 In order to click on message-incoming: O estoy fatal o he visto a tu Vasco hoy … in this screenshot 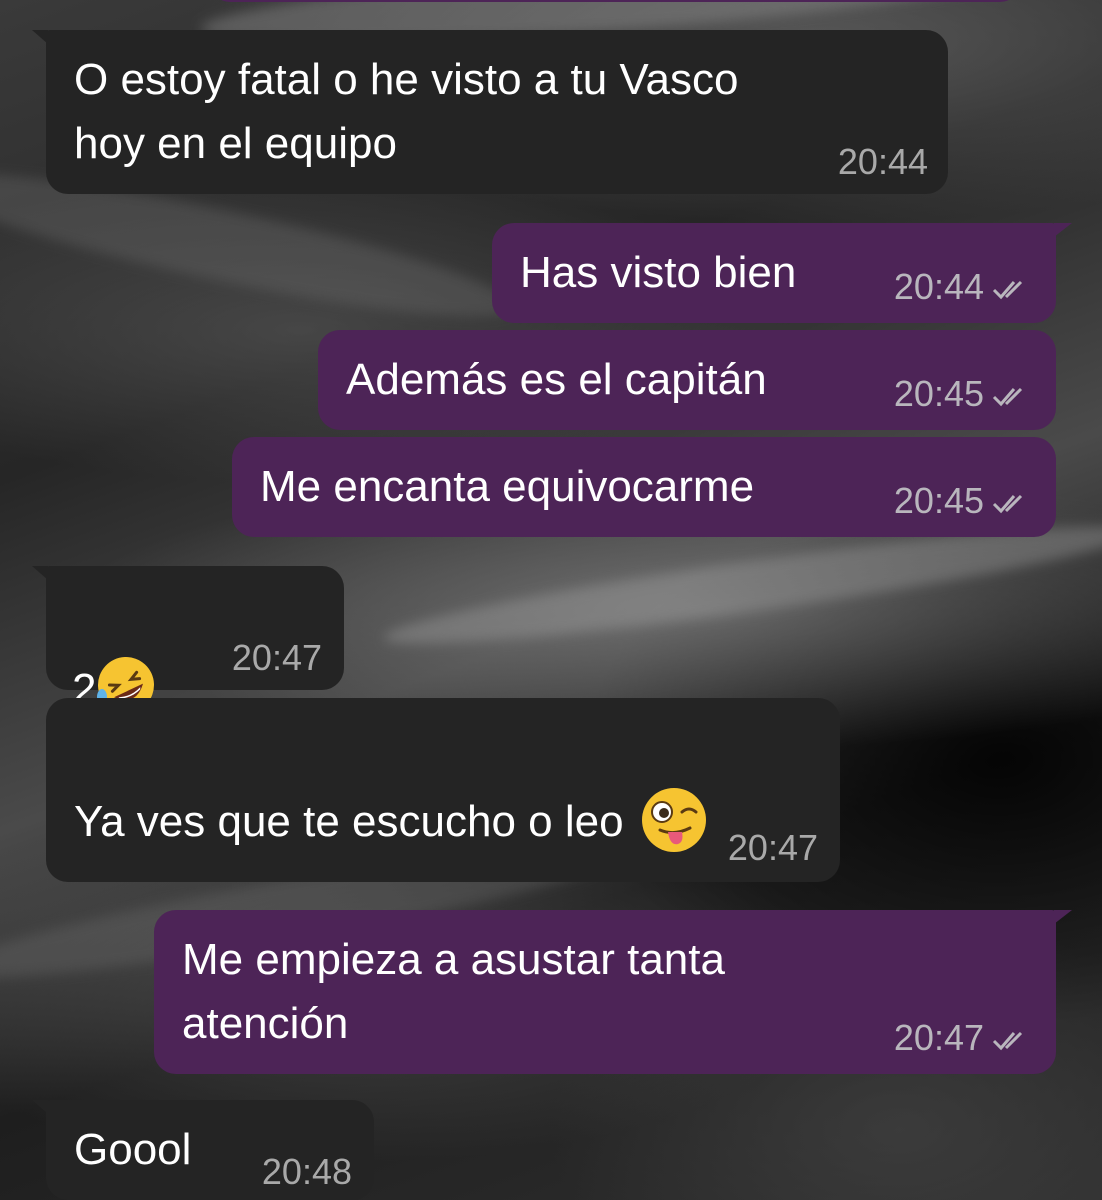, I will do `click(490, 112)`.